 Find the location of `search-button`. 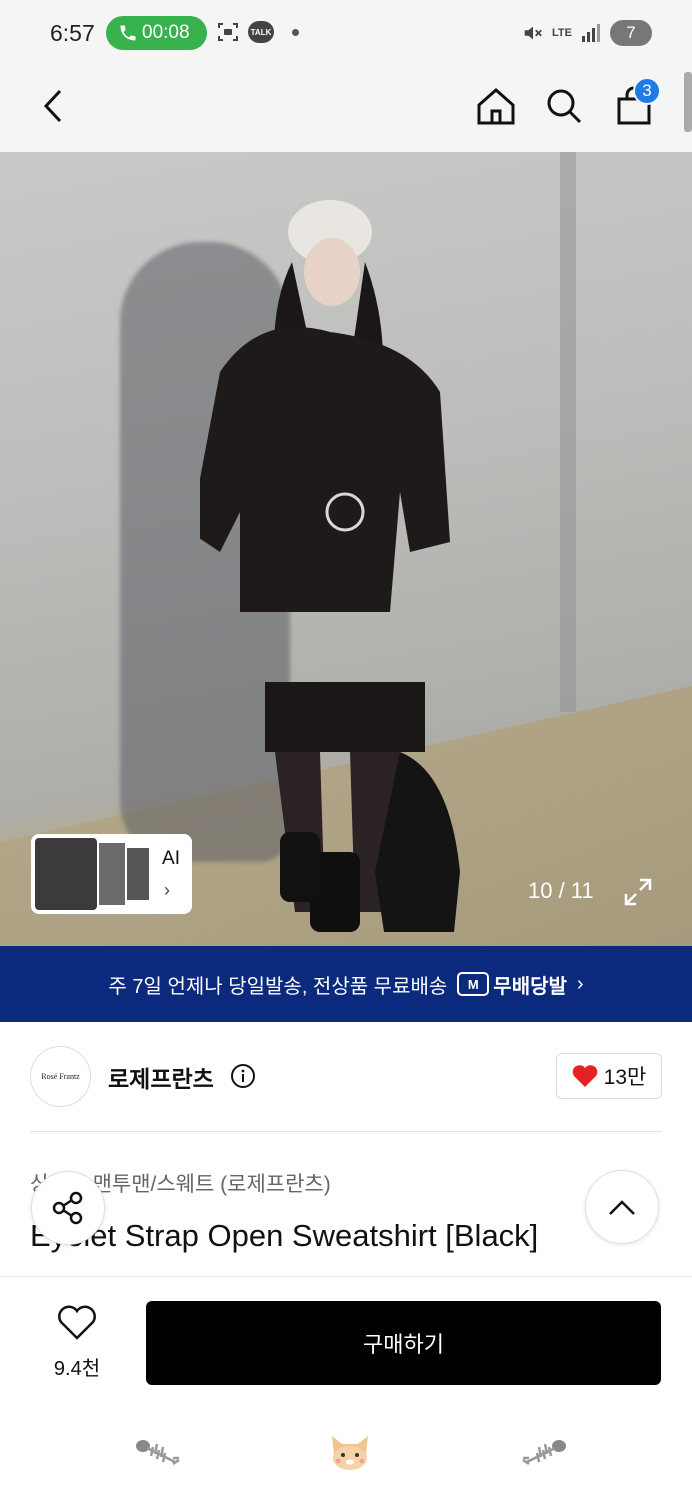

search-button is located at coordinates (564, 106).